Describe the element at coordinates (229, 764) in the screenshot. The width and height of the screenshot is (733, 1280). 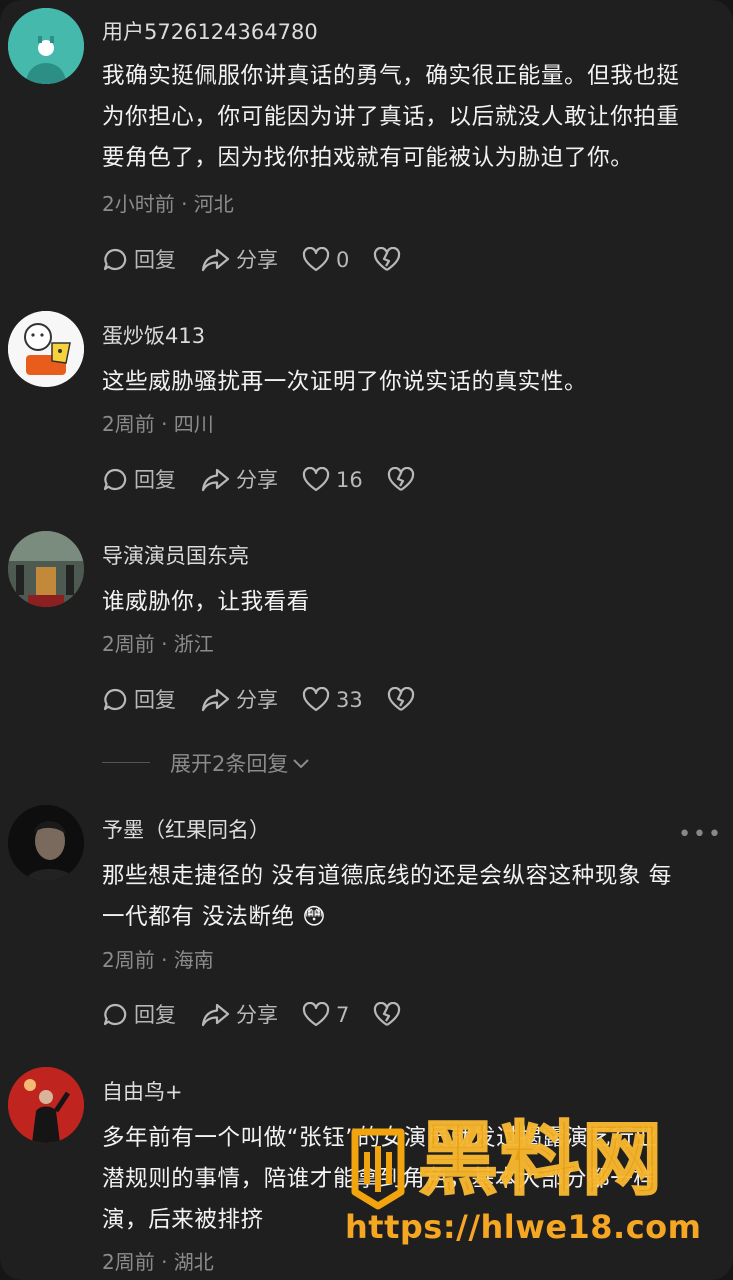
I see `expand-replies-label: 展开2条回复` at that location.